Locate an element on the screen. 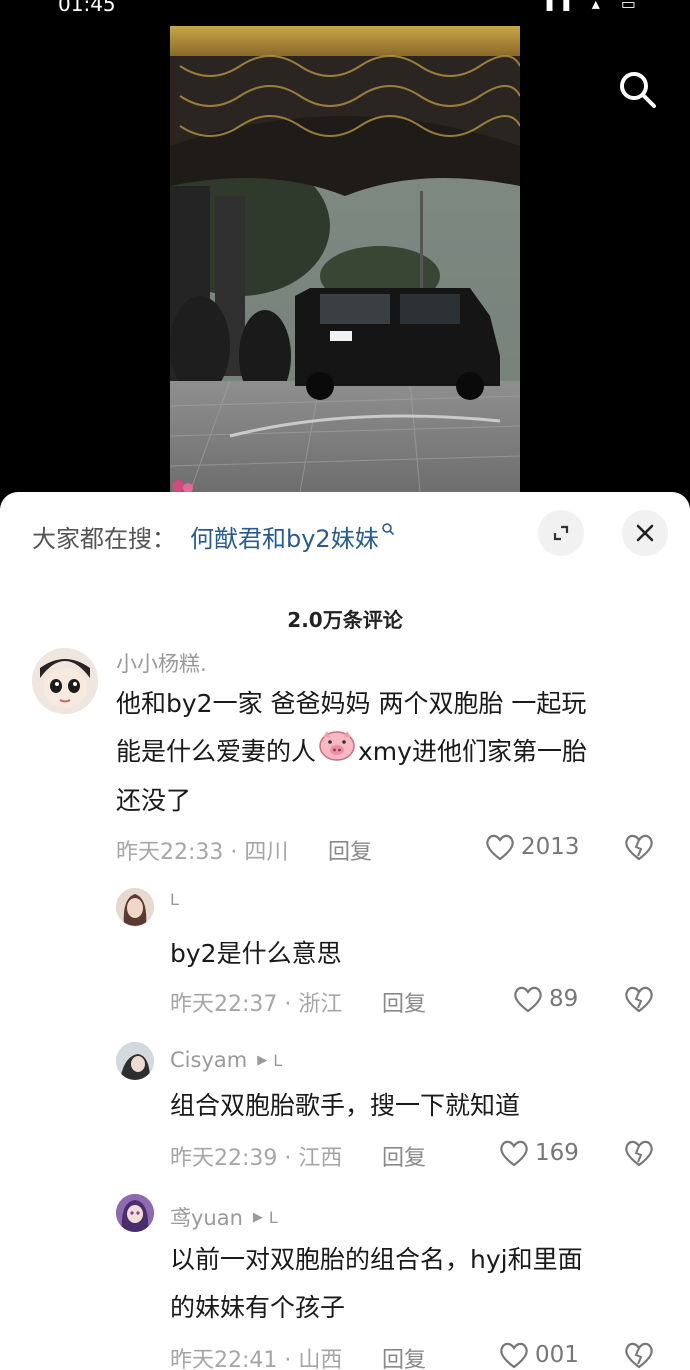 This screenshot has height=1370, width=690. comment-text: 组合双胞胎歌手，搜一下就知道 is located at coordinates (345, 1105).